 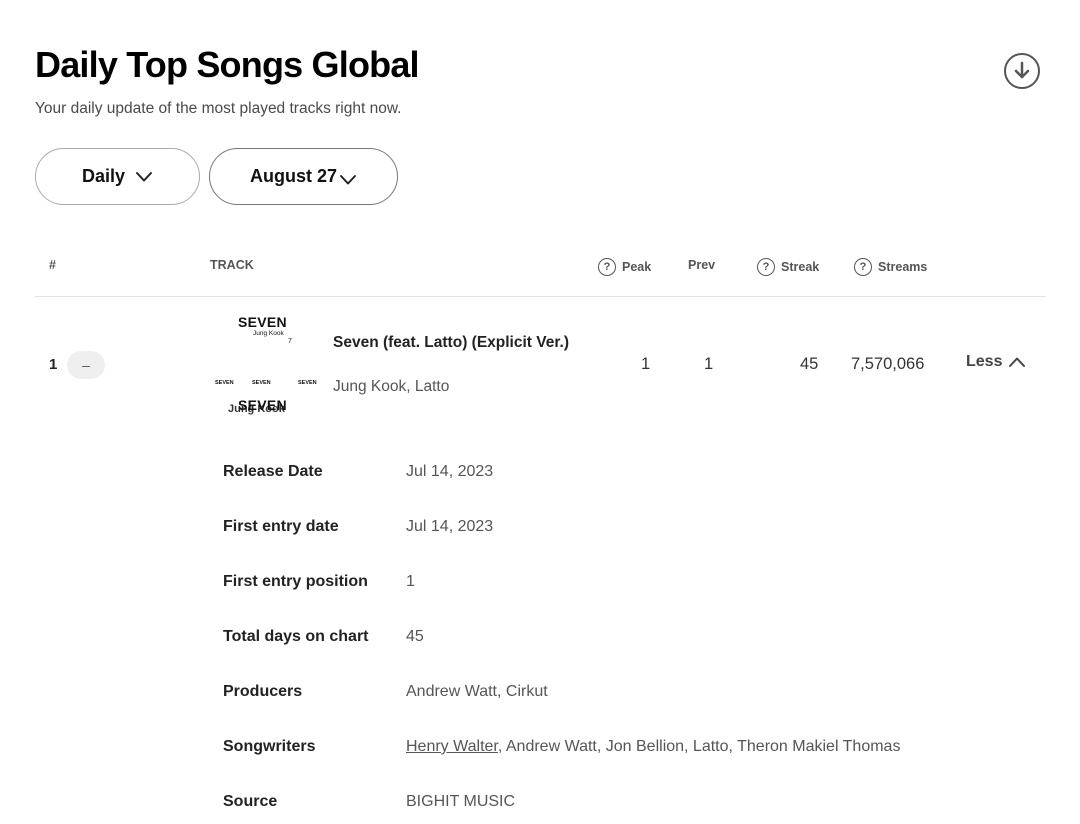 I want to click on period-dropdown-label: Daily, so click(x=103, y=176).